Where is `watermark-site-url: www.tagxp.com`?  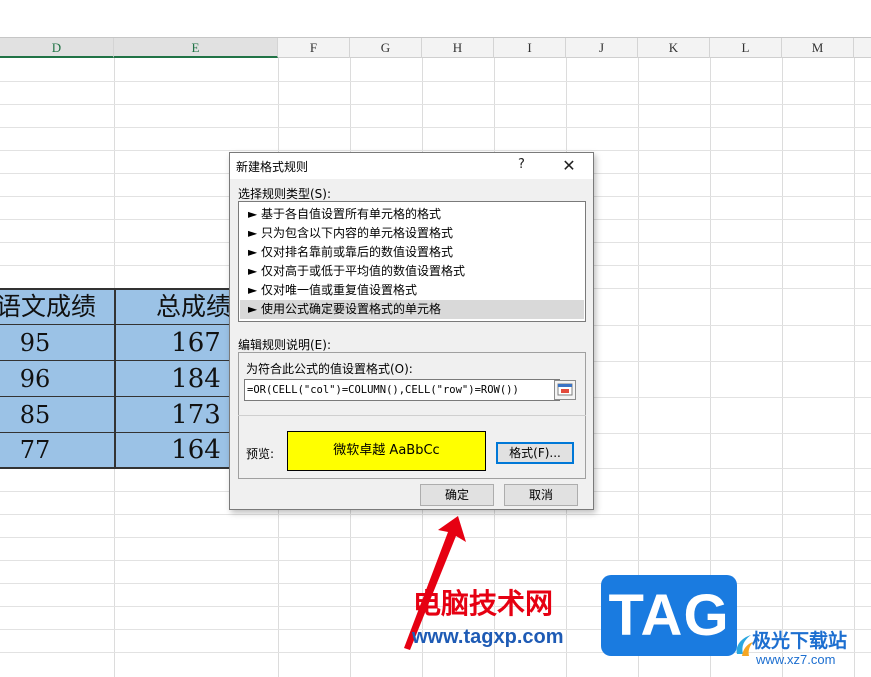
watermark-site-url: www.tagxp.com is located at coordinates (488, 637).